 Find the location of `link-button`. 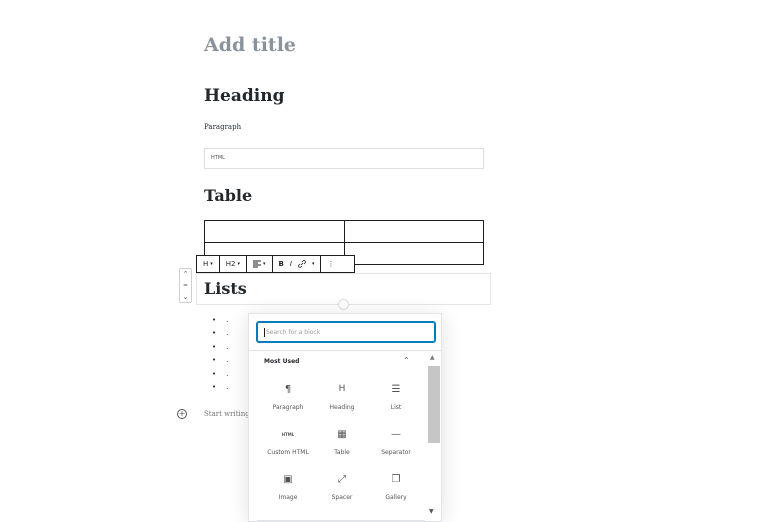

link-button is located at coordinates (302, 264).